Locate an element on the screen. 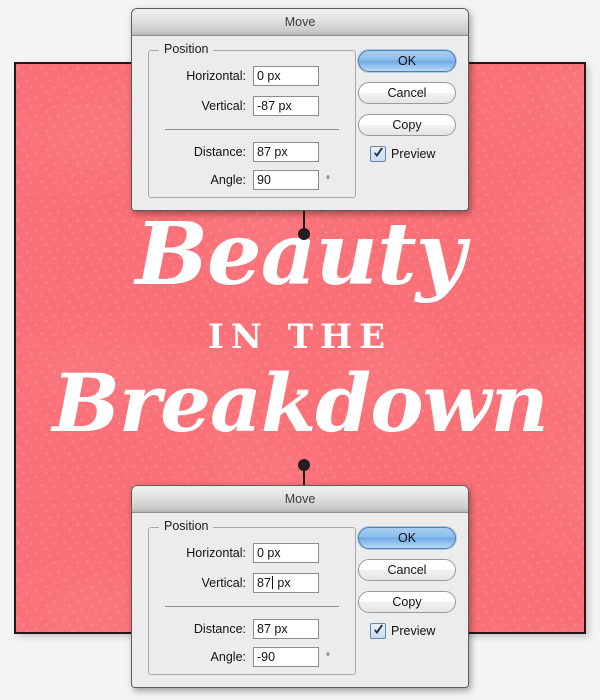 The height and width of the screenshot is (700, 600). artwork-line-breakdown: Breakdown is located at coordinates (300, 402).